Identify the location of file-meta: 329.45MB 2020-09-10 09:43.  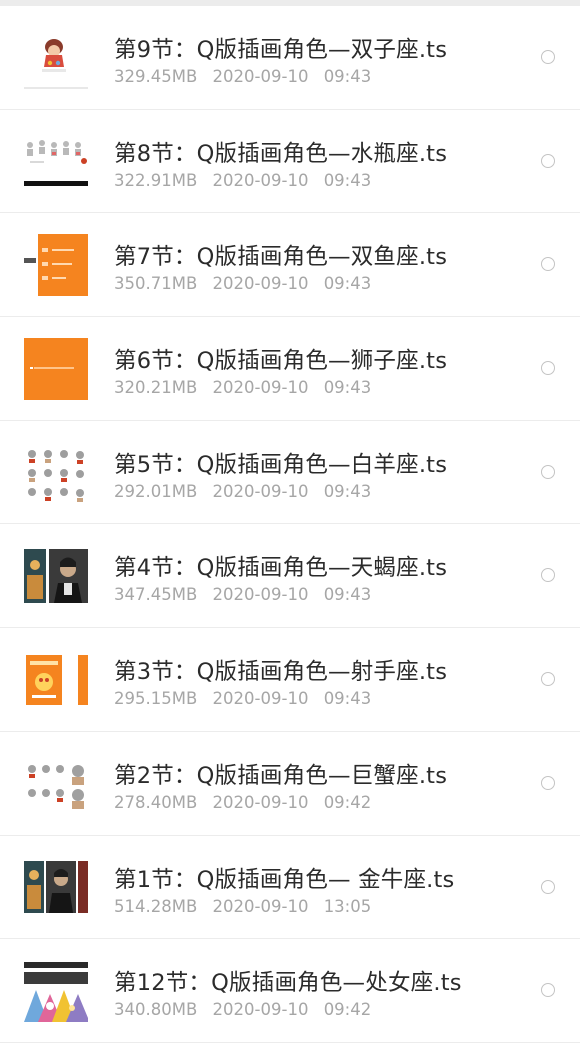
(242, 76).